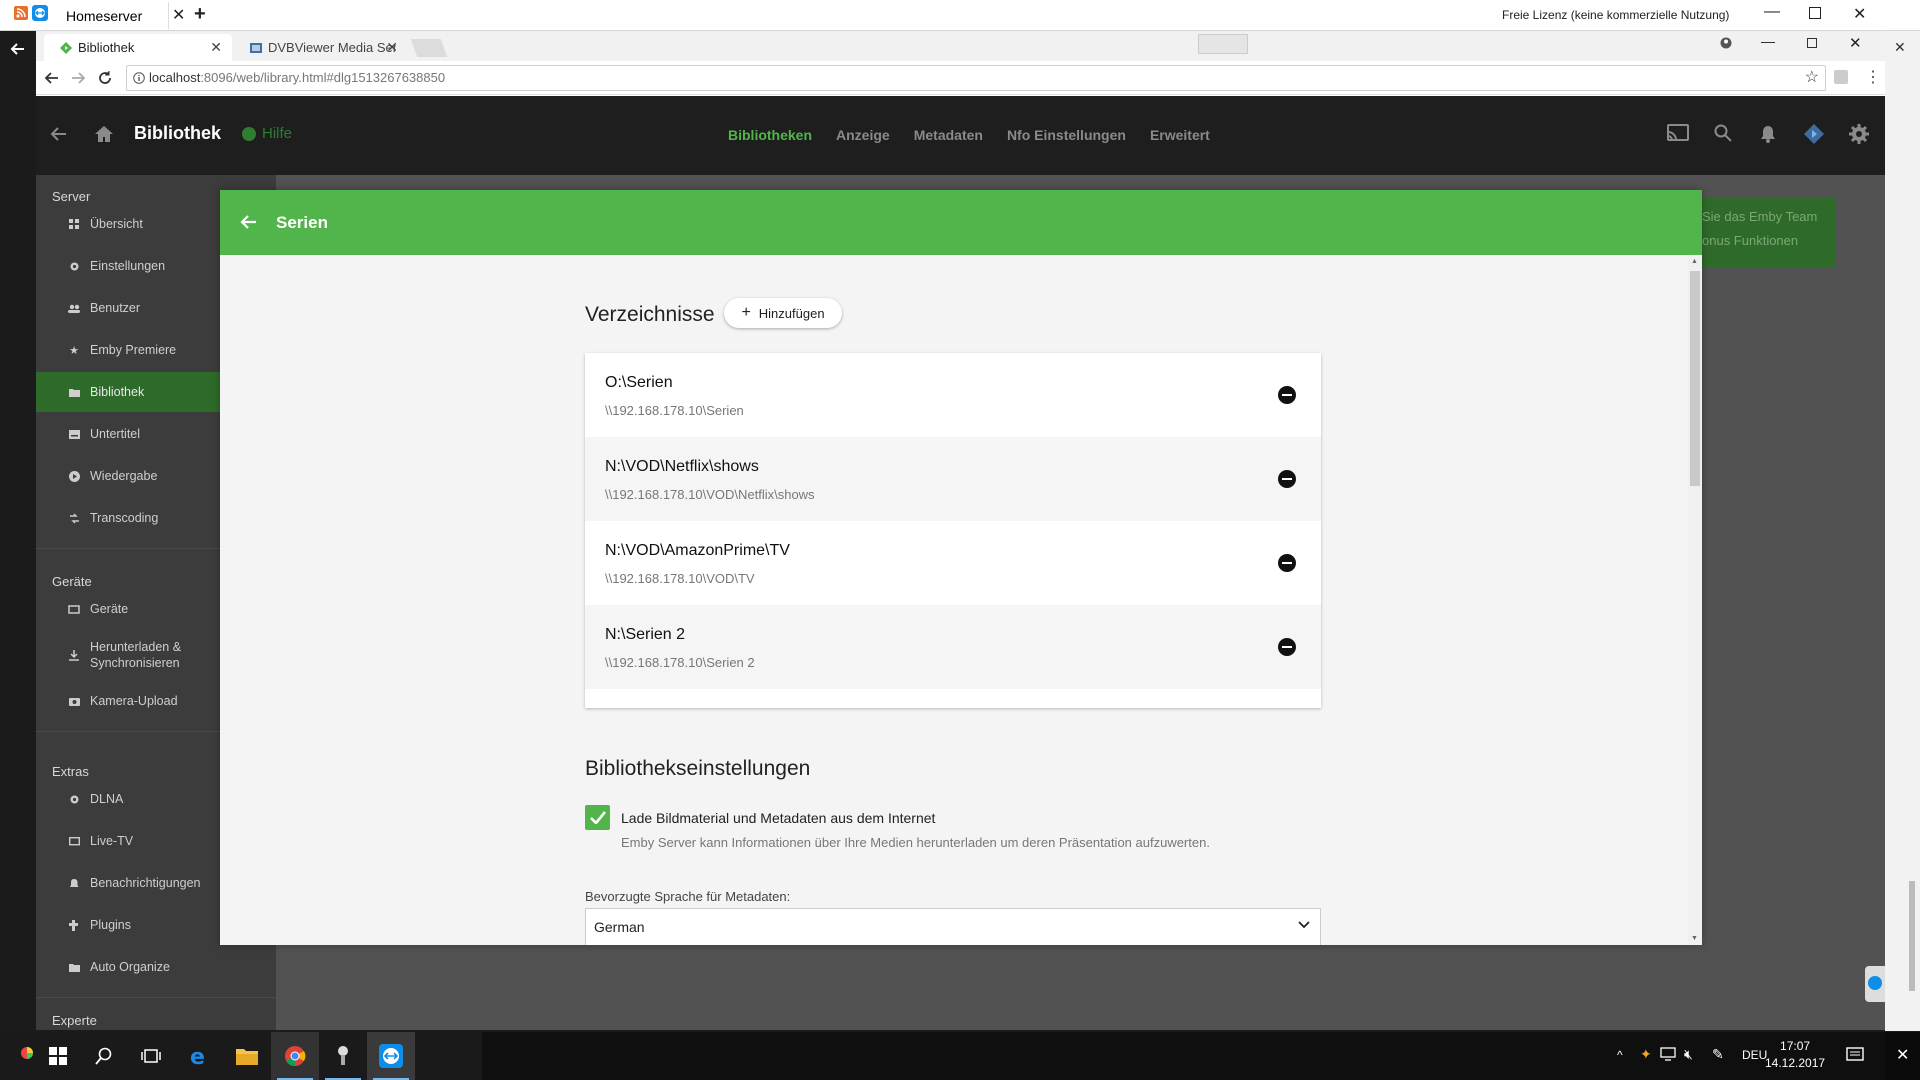 Image resolution: width=1920 pixels, height=1080 pixels. Describe the element at coordinates (1066, 135) in the screenshot. I see `tab-nfo-einstellungen: Nfo Einstellungen` at that location.